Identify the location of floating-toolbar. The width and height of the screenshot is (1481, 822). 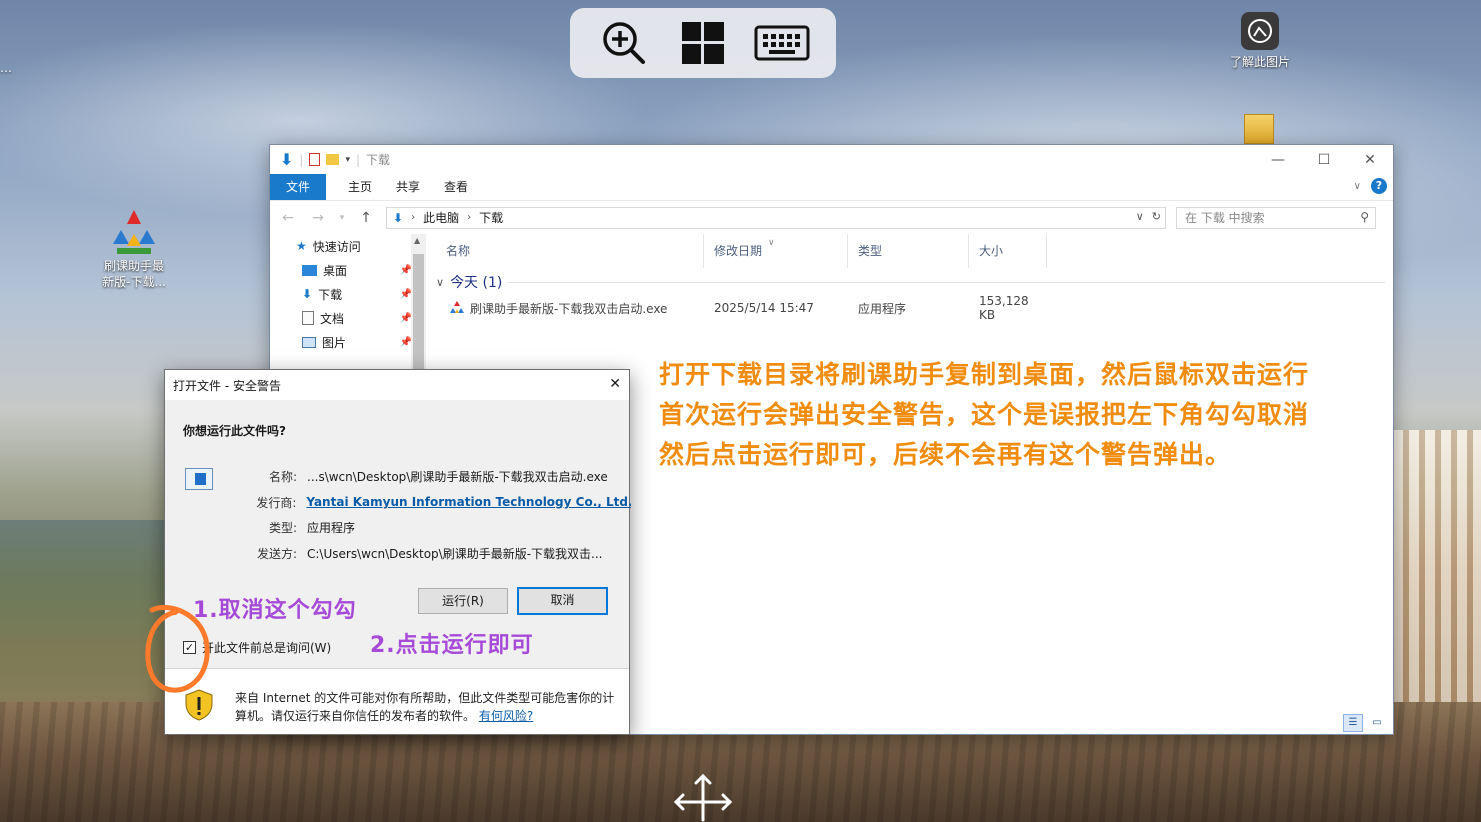
(703, 43).